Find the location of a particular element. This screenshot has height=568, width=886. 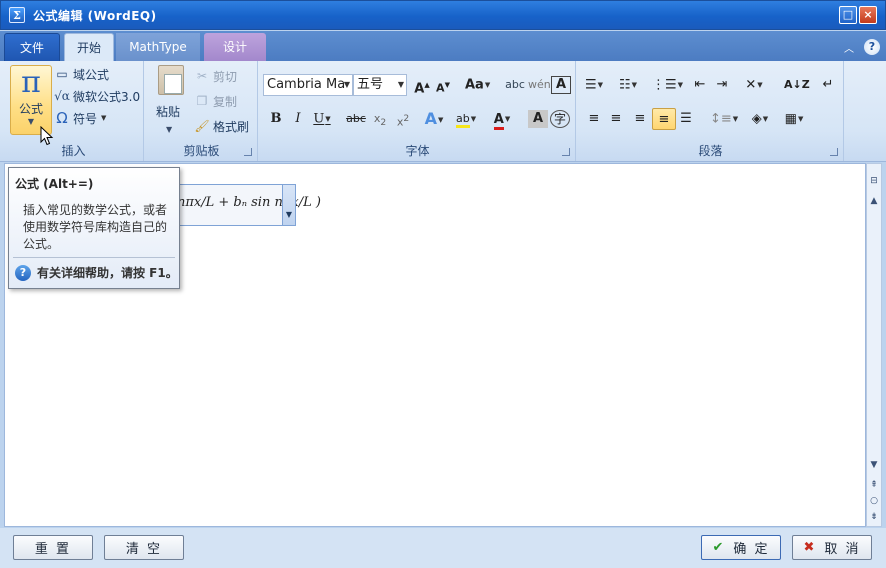

numbering-icon: ☷▼ is located at coordinates (628, 85).